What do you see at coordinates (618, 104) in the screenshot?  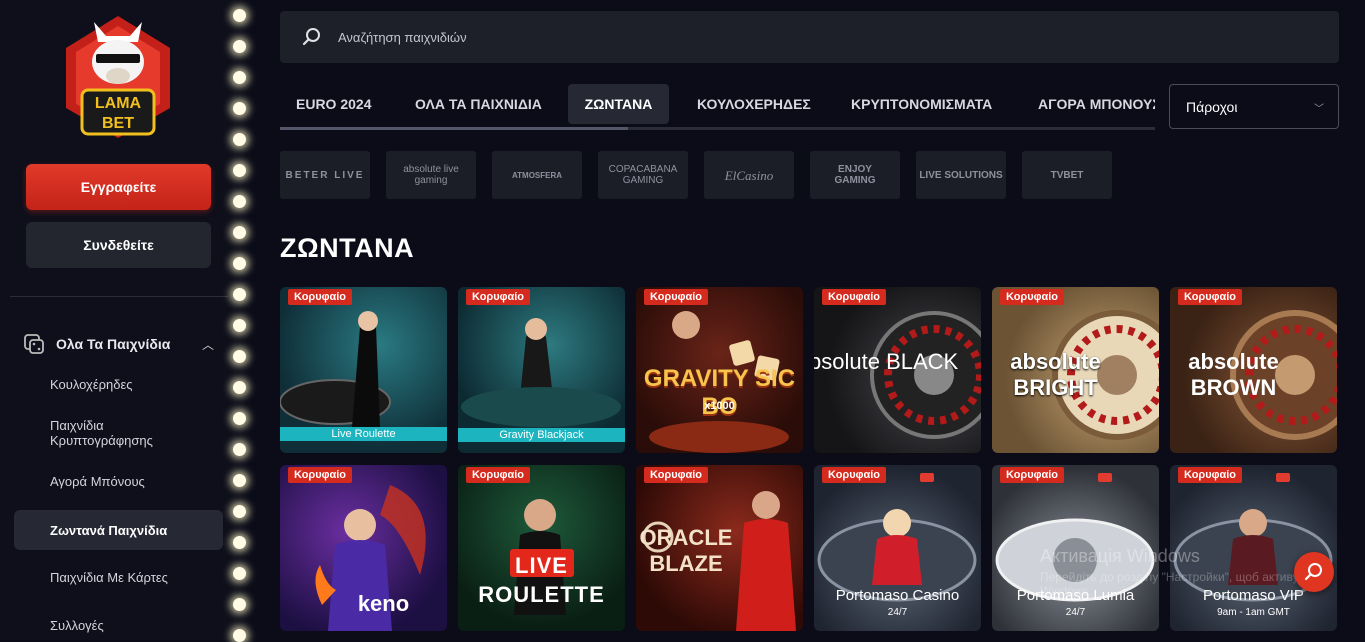 I see `tab-live: ΖΩΝΤΑΝΑ` at bounding box center [618, 104].